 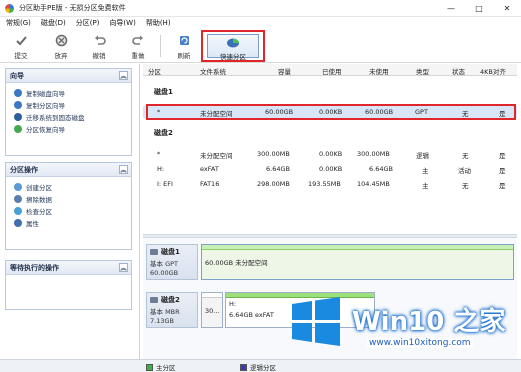 I want to click on discard-button: 放弃, so click(x=61, y=46).